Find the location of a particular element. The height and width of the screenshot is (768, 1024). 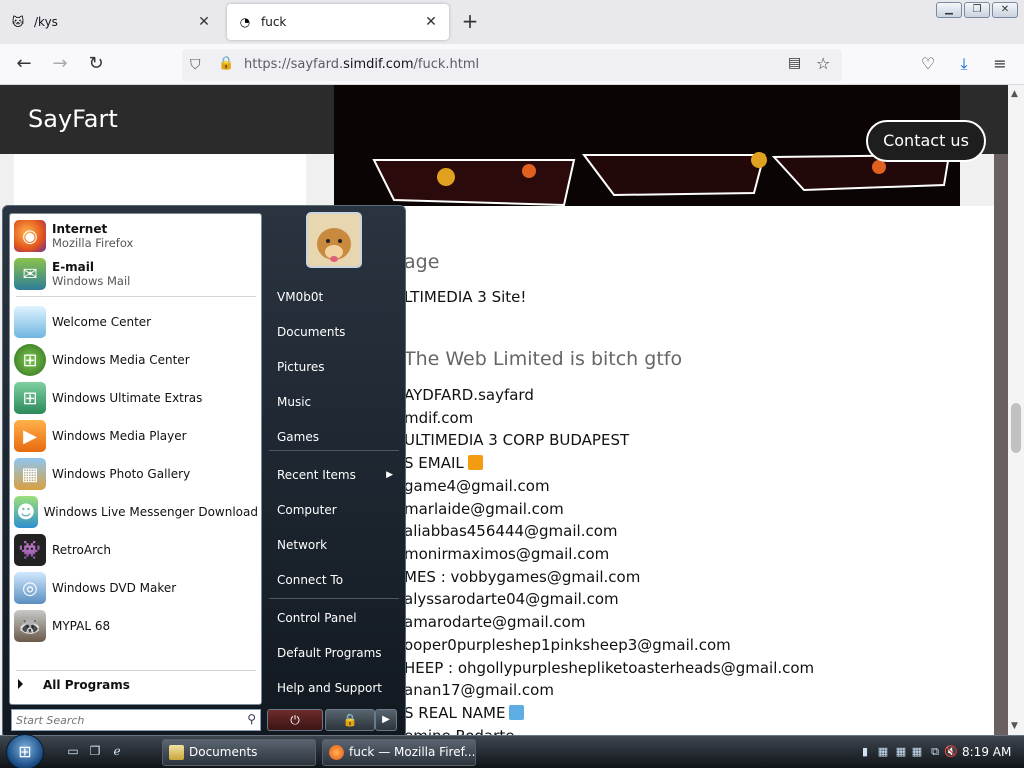

recent-item: ☻ Windows Live Messenger Download is located at coordinates (136, 512).